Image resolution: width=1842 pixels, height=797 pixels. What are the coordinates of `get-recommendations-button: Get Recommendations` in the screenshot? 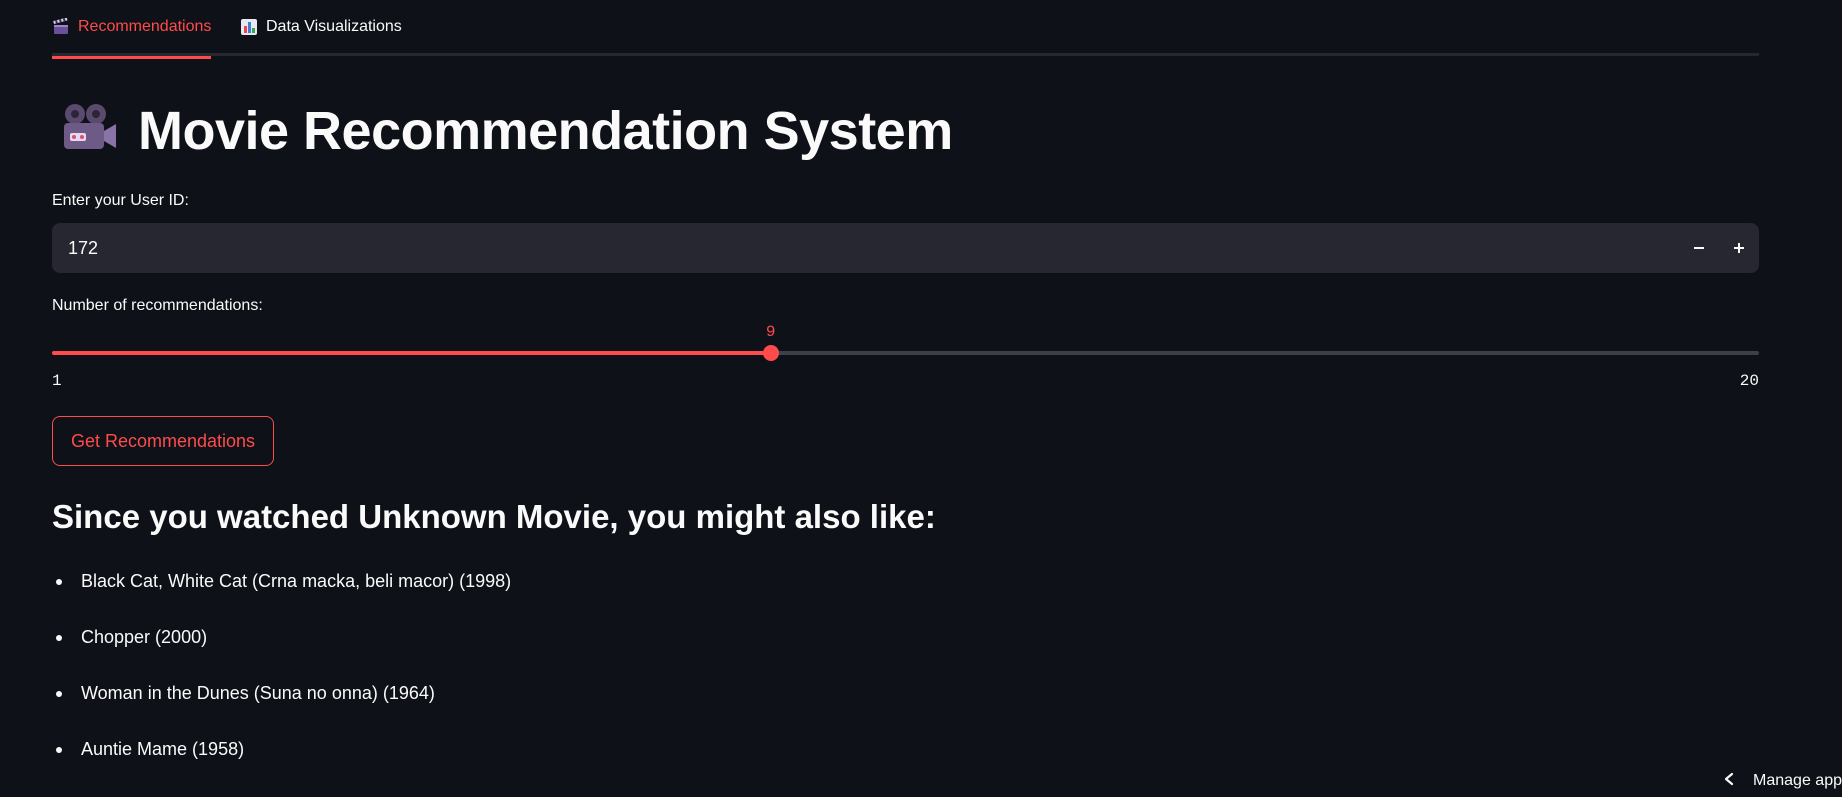 It's located at (163, 441).